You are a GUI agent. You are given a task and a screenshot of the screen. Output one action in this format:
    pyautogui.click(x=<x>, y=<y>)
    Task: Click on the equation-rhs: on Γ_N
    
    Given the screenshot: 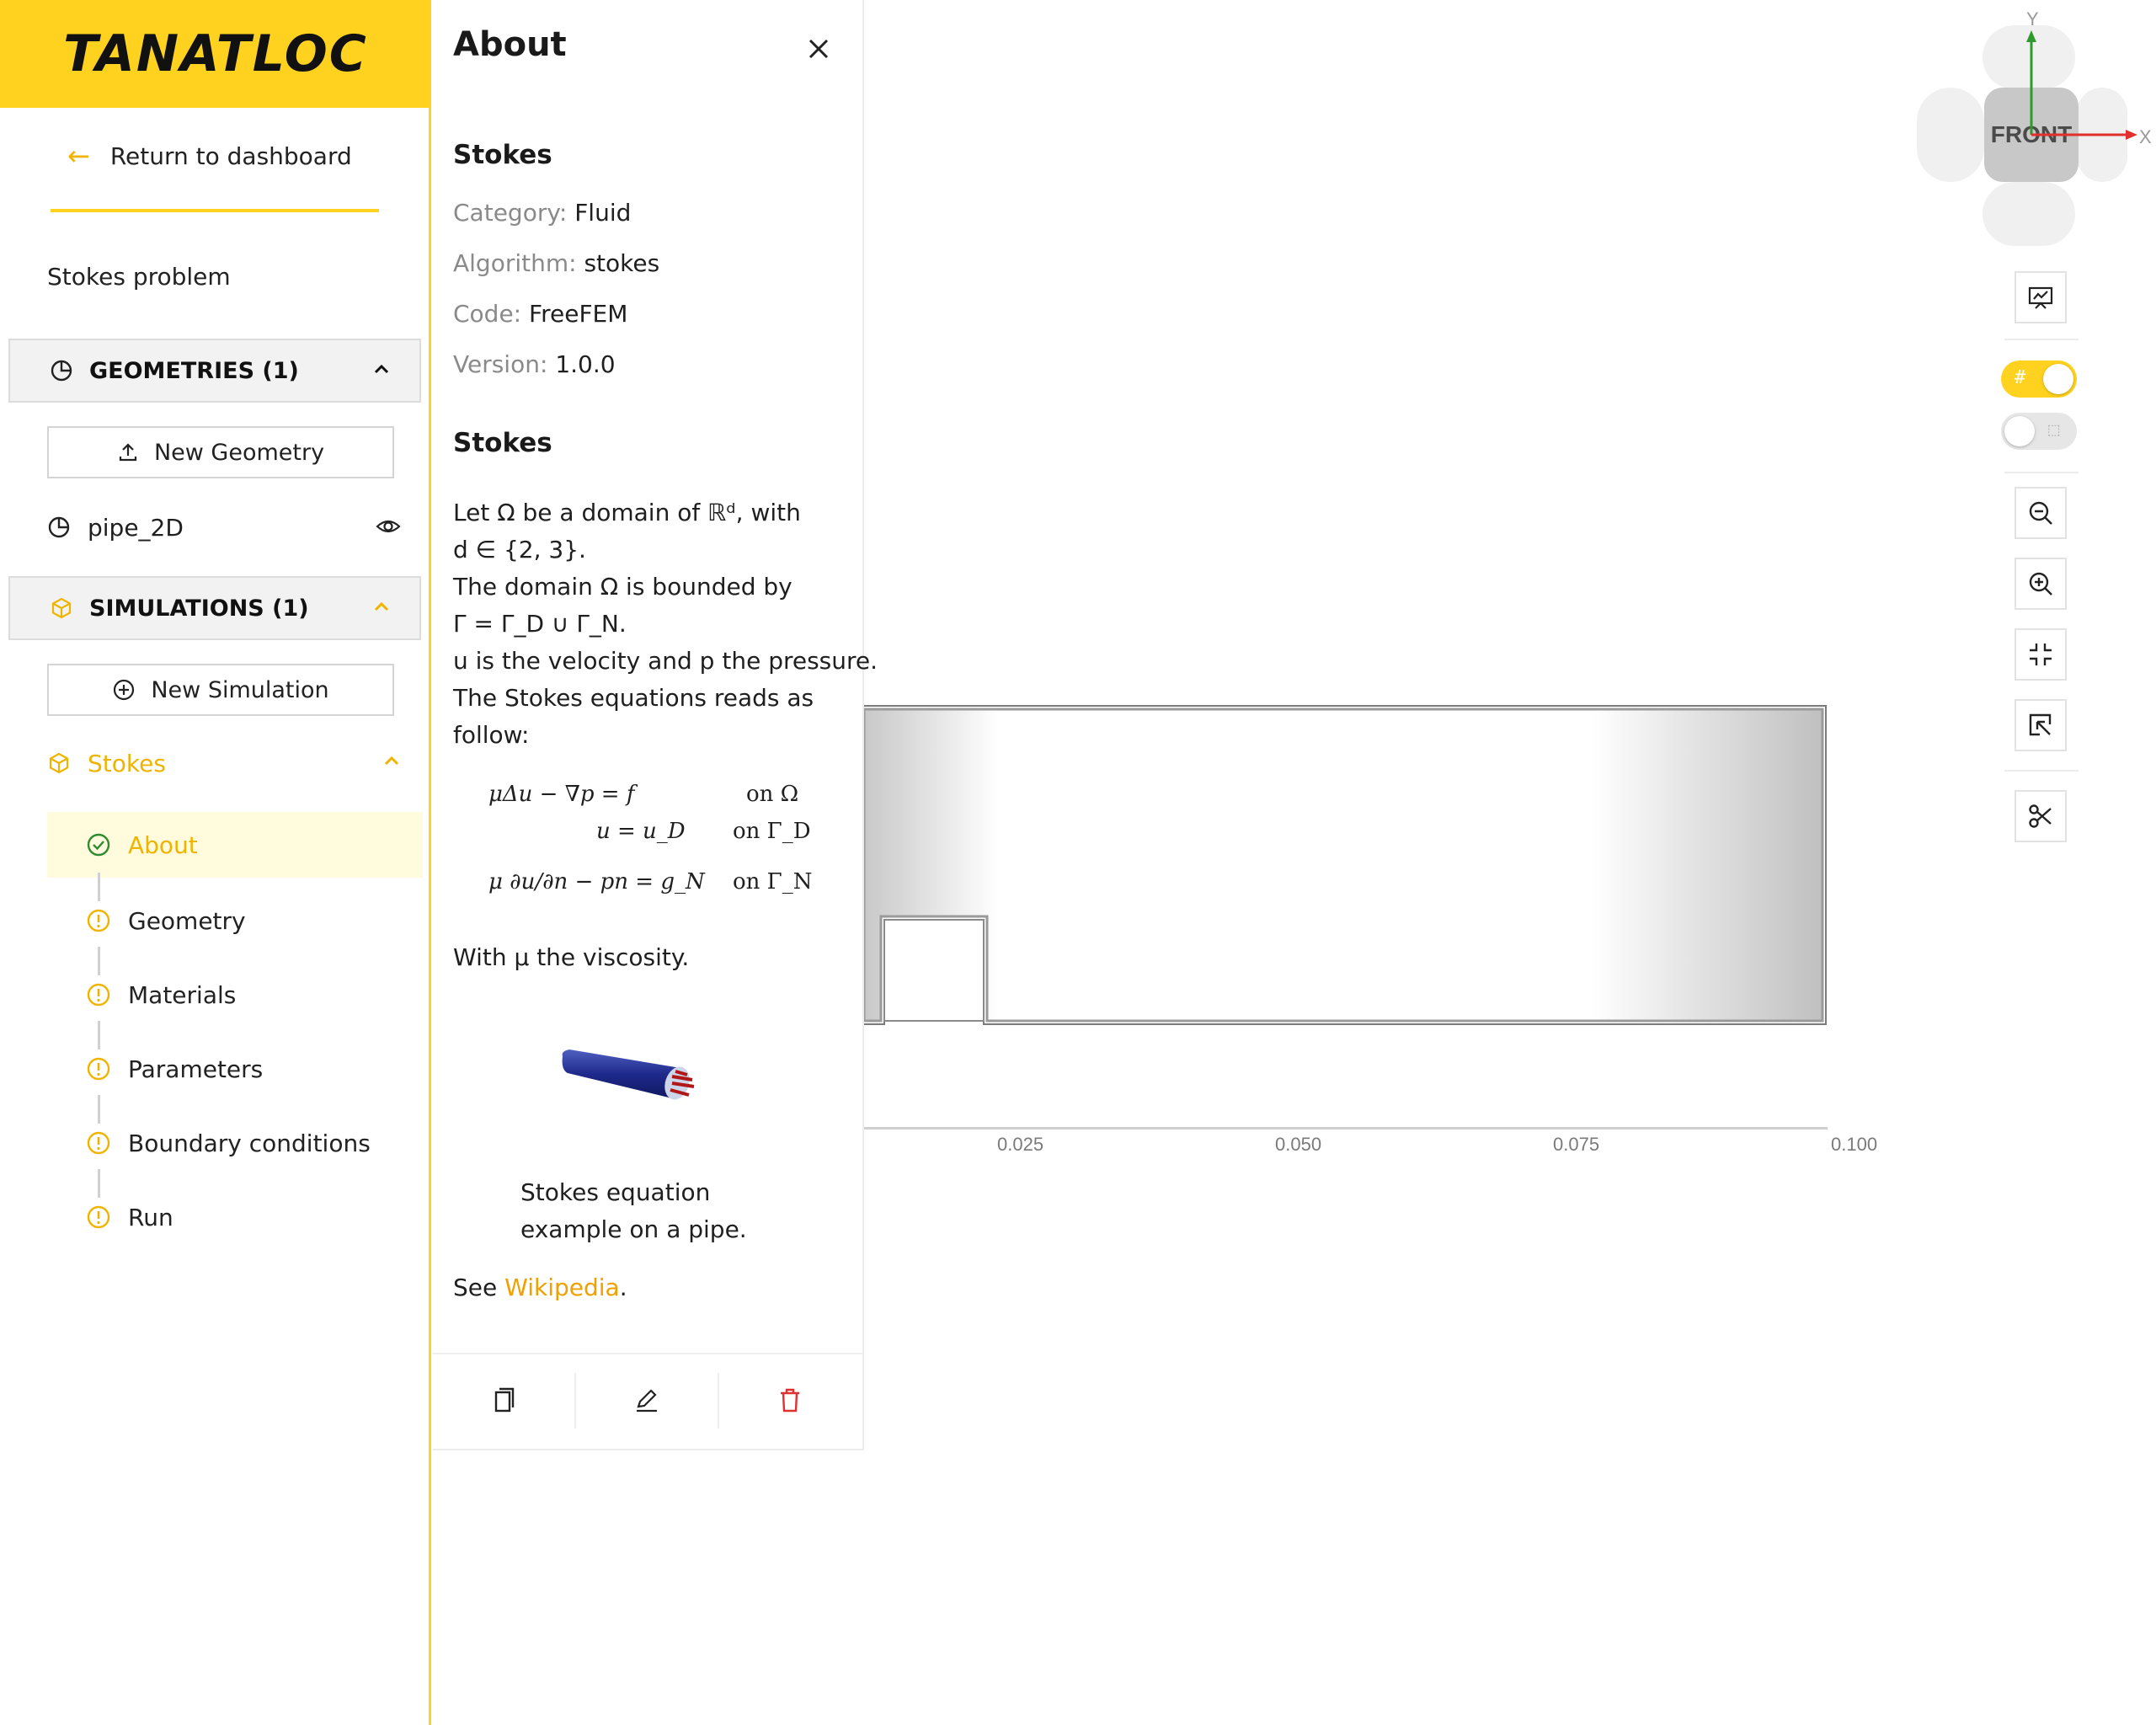 What is the action you would take?
    pyautogui.click(x=773, y=882)
    